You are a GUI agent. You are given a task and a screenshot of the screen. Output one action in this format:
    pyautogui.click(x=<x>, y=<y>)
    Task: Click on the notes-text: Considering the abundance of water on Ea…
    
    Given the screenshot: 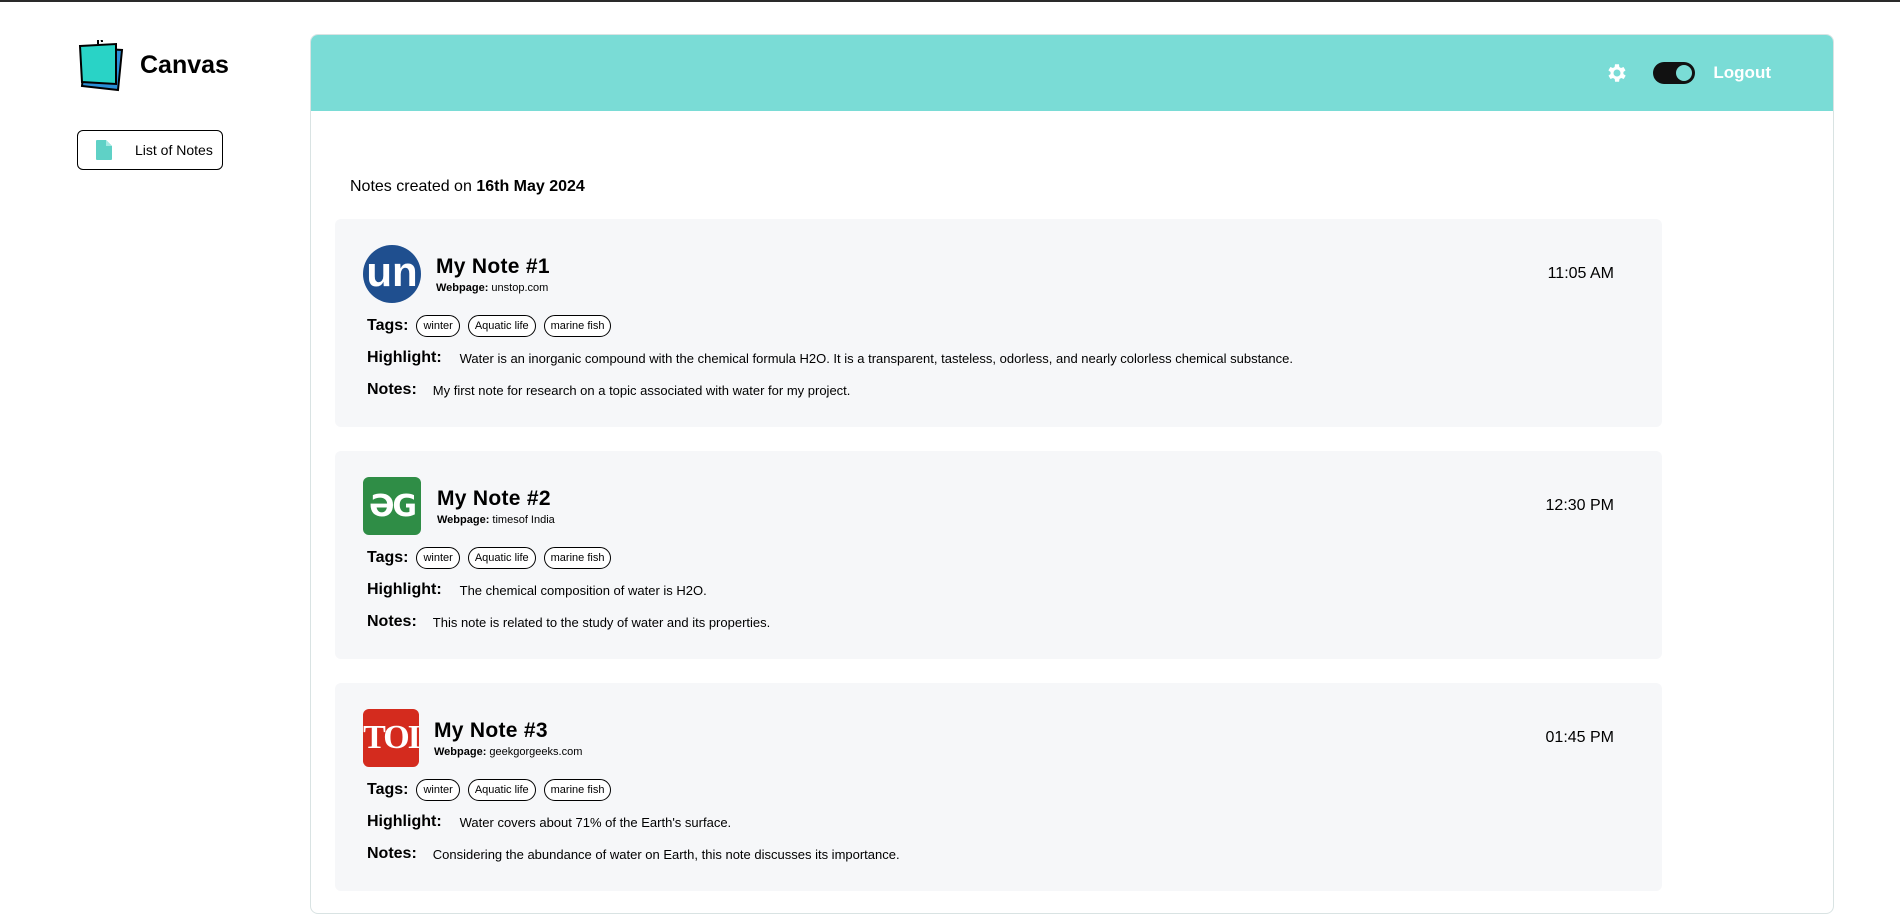 What is the action you would take?
    pyautogui.click(x=666, y=854)
    